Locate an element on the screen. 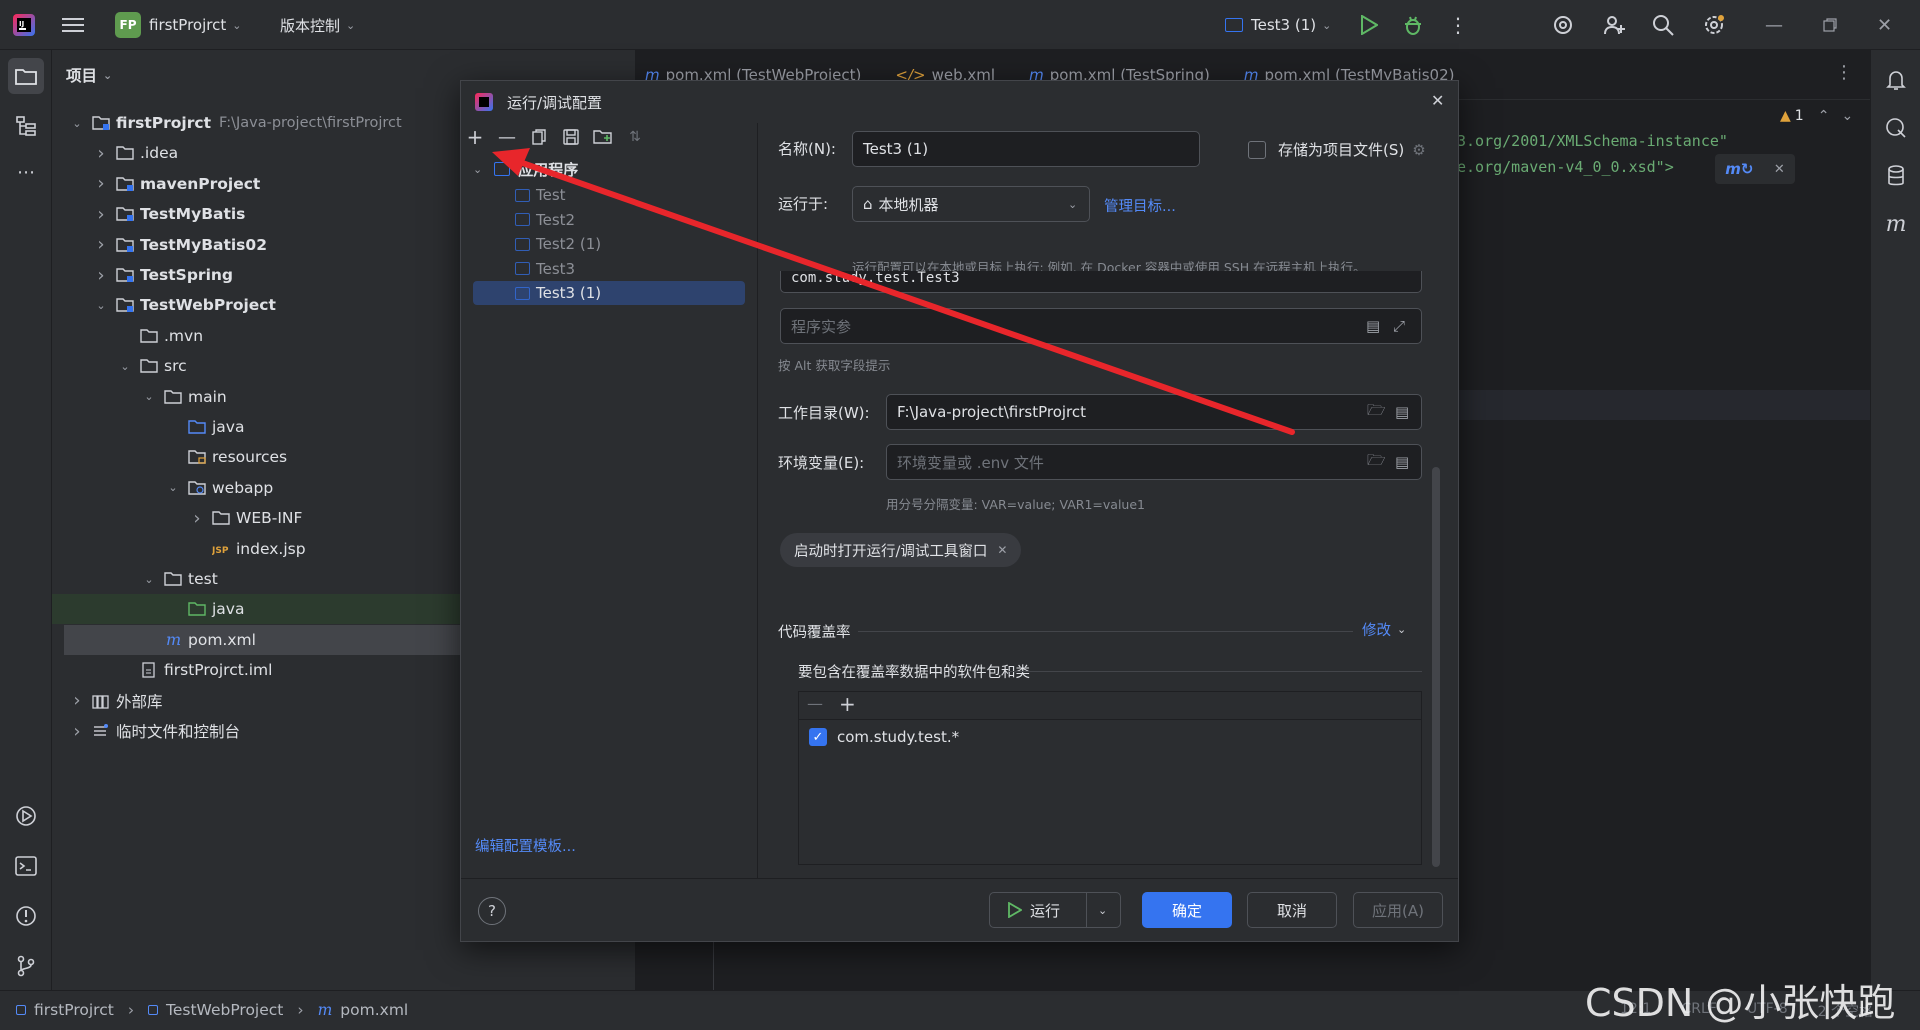 This screenshot has width=1920, height=1030. annotation-arrow is located at coordinates (893, 291).